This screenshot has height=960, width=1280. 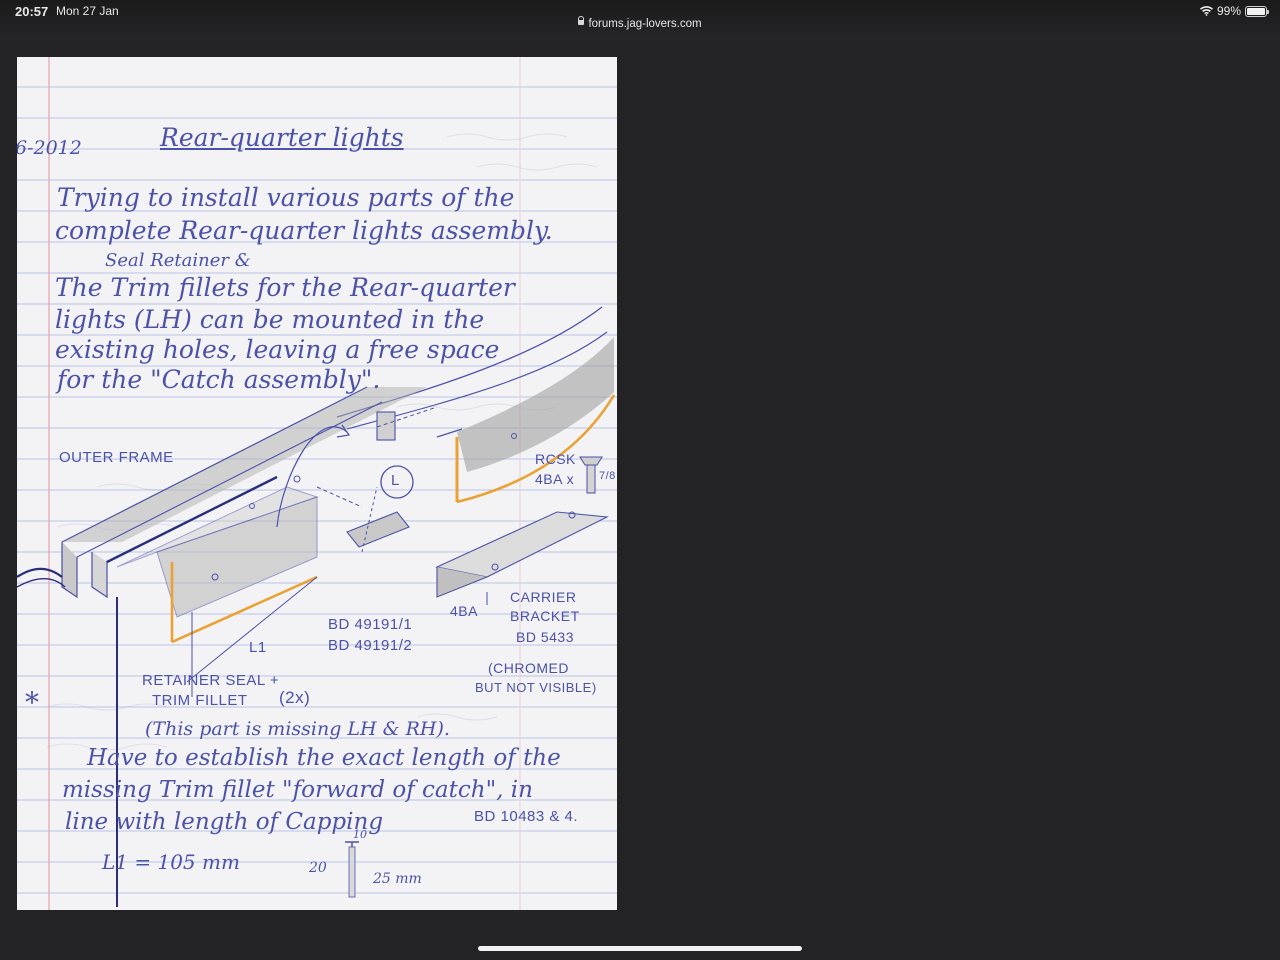 I want to click on address-bar: forums.jag-lovers.com, so click(x=640, y=23).